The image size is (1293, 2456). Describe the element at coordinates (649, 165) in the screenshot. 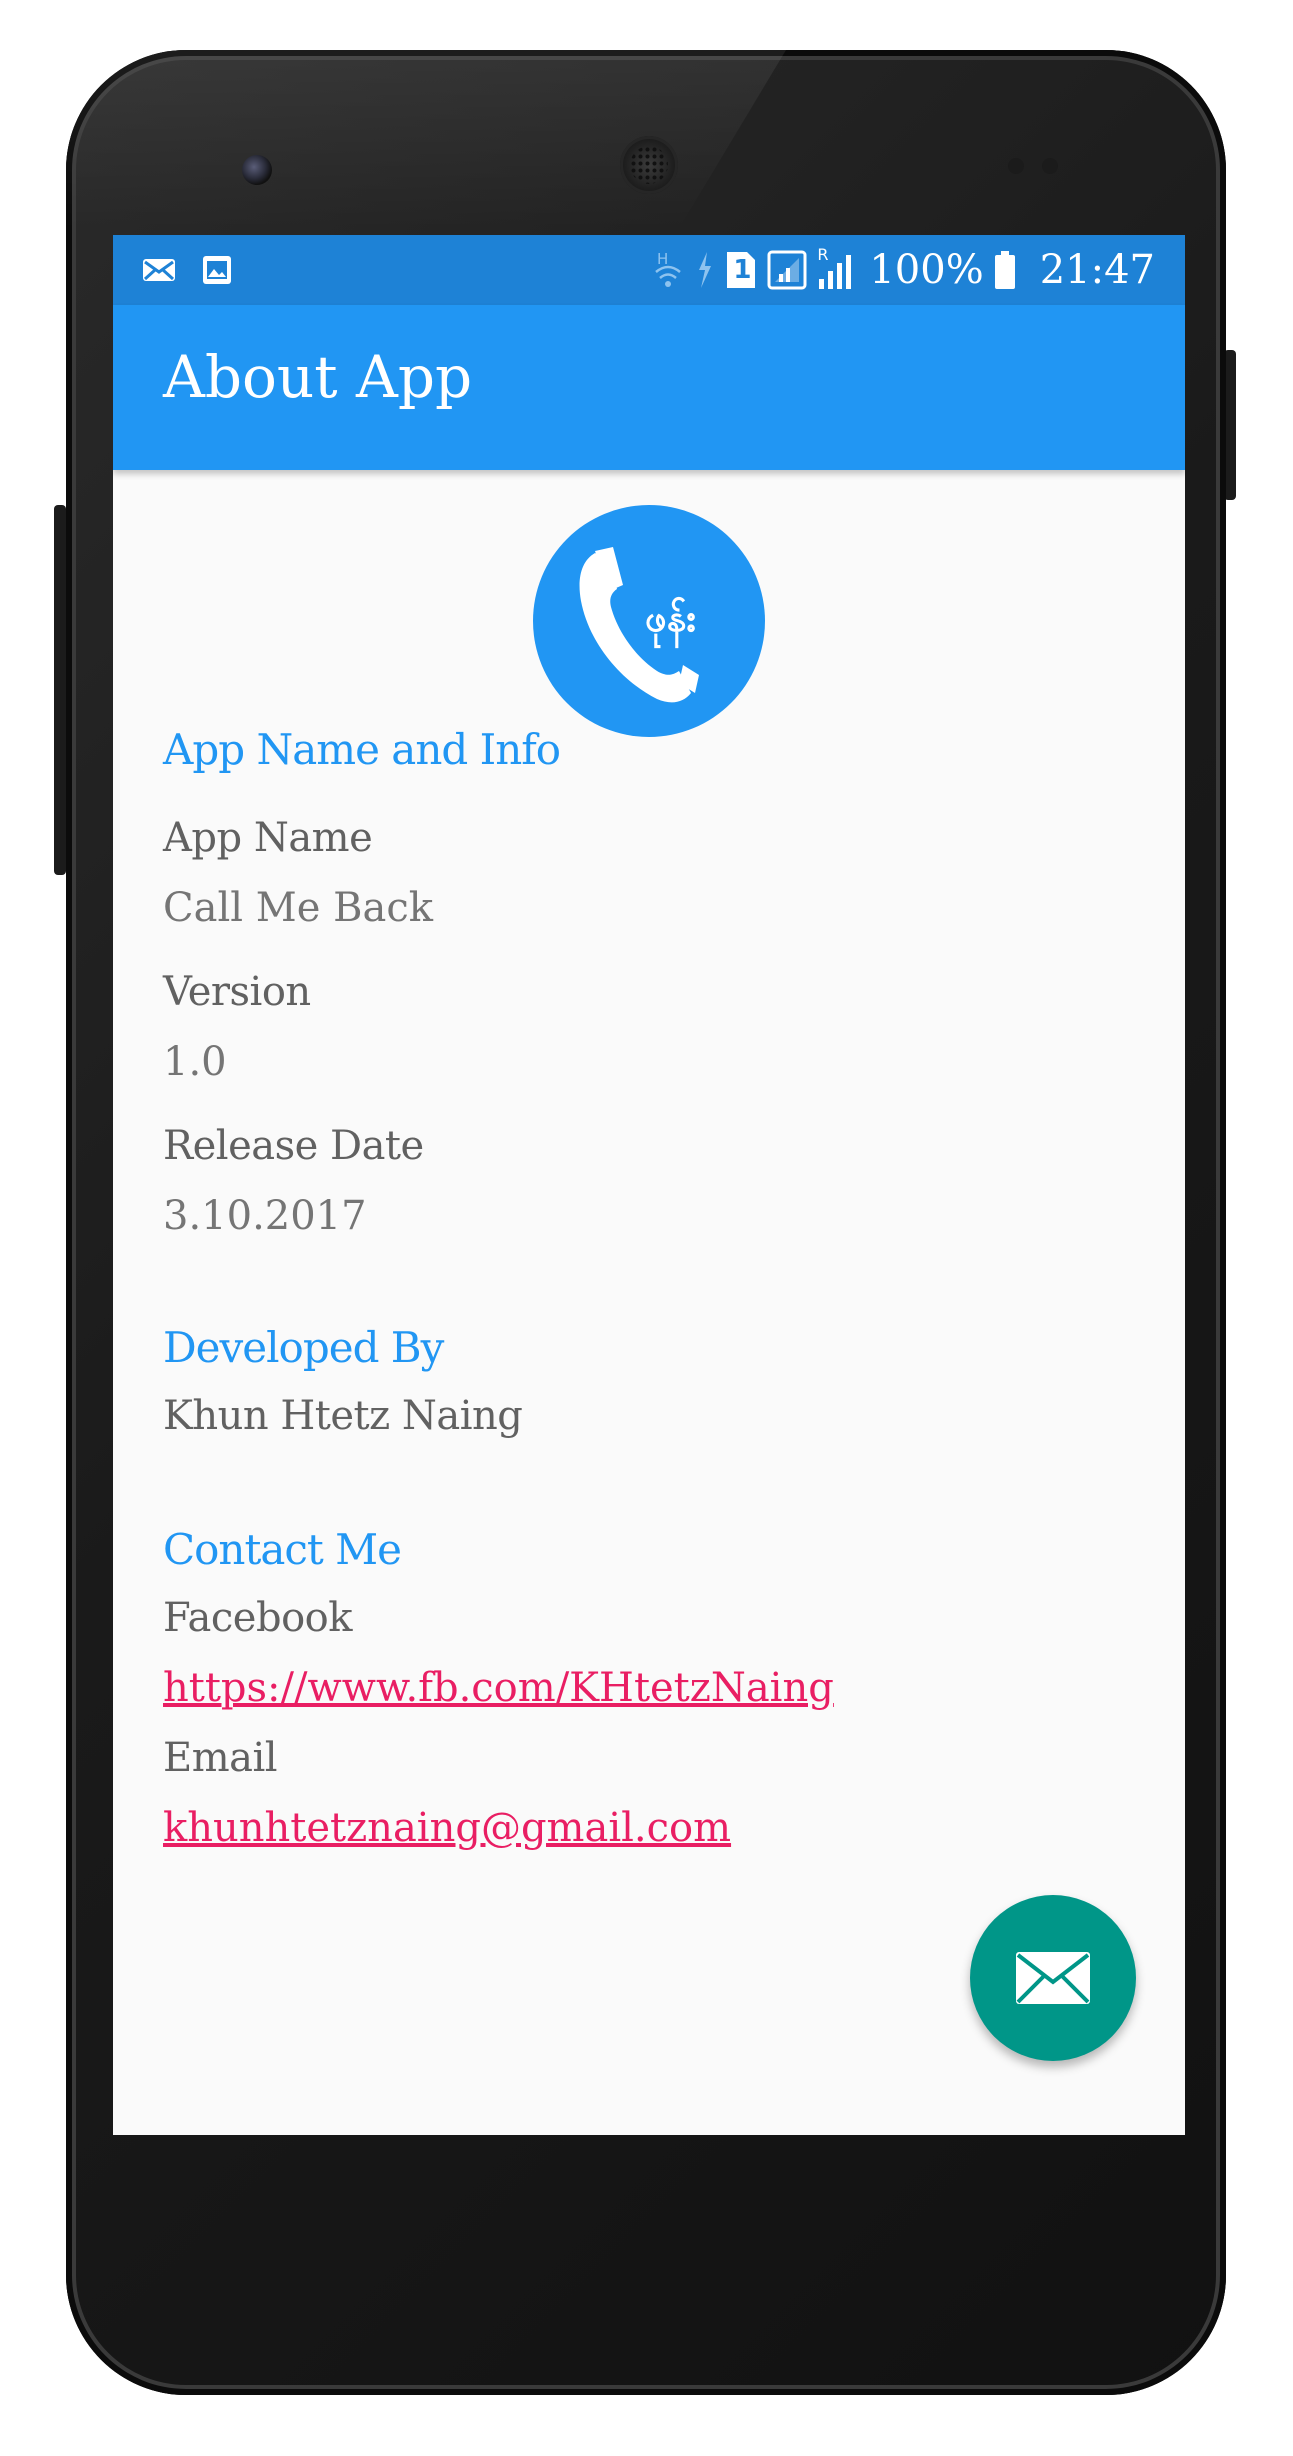

I see `earpiece-speaker` at that location.